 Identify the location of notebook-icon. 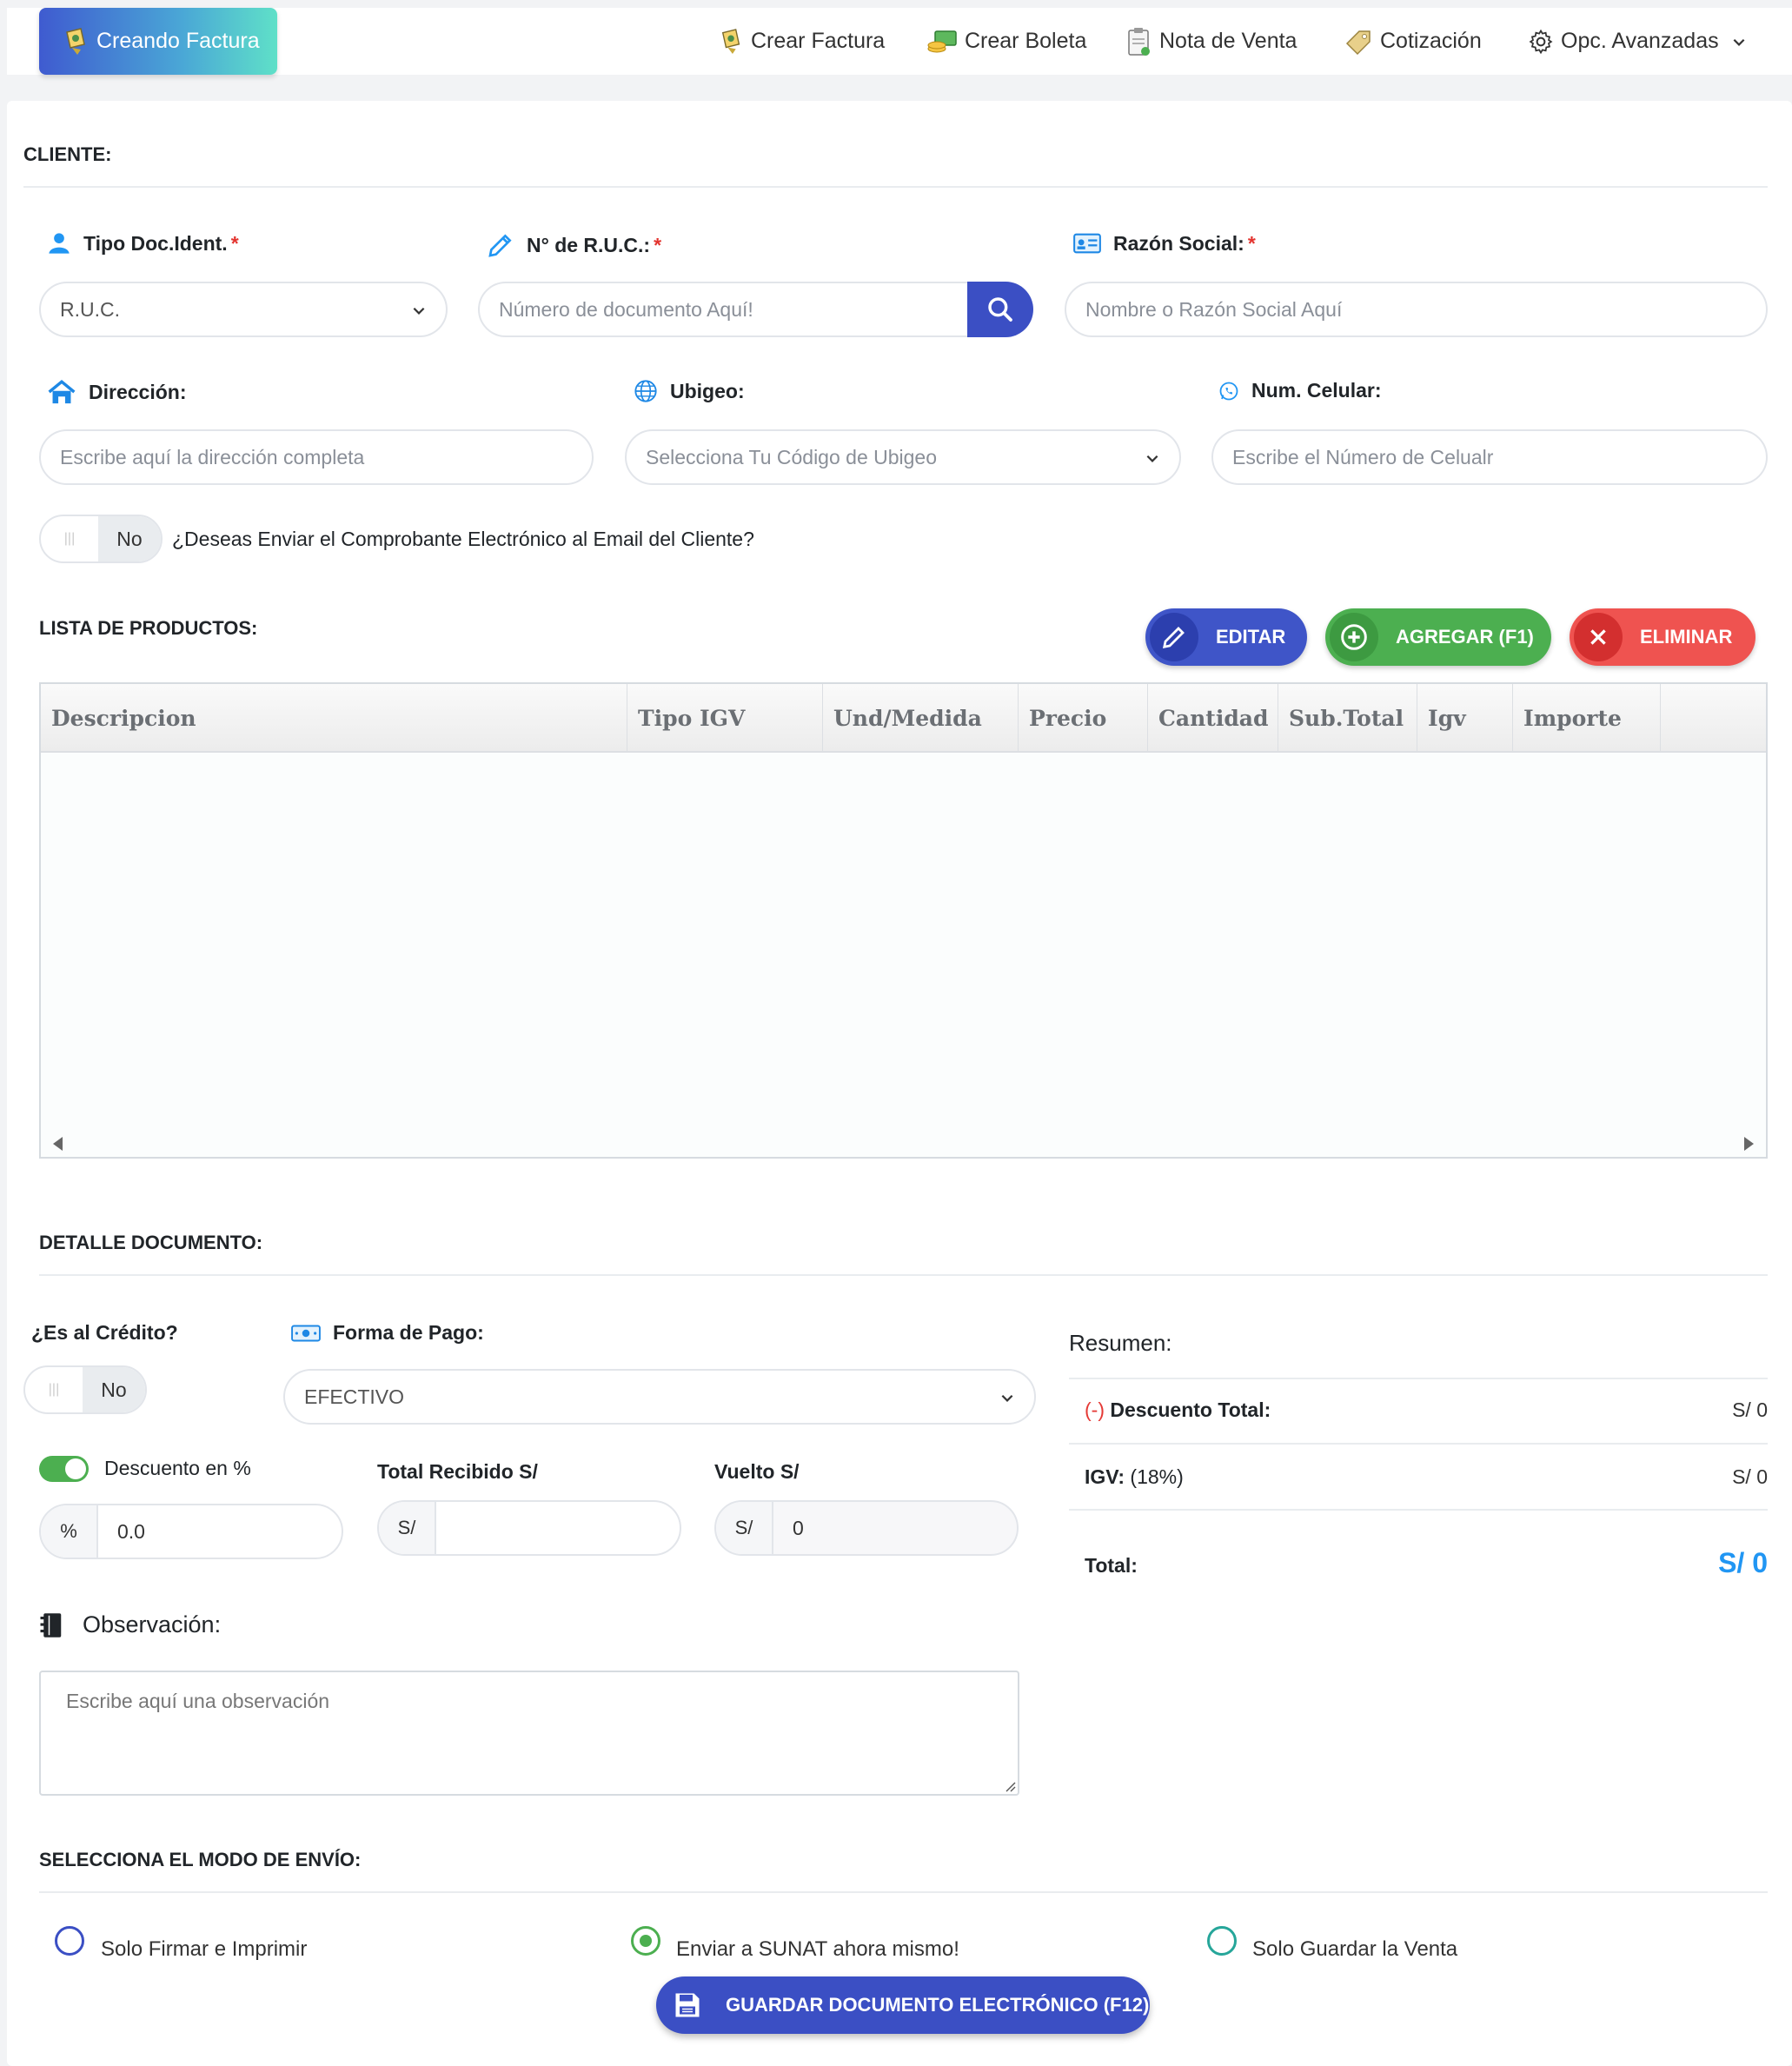
(51, 1625).